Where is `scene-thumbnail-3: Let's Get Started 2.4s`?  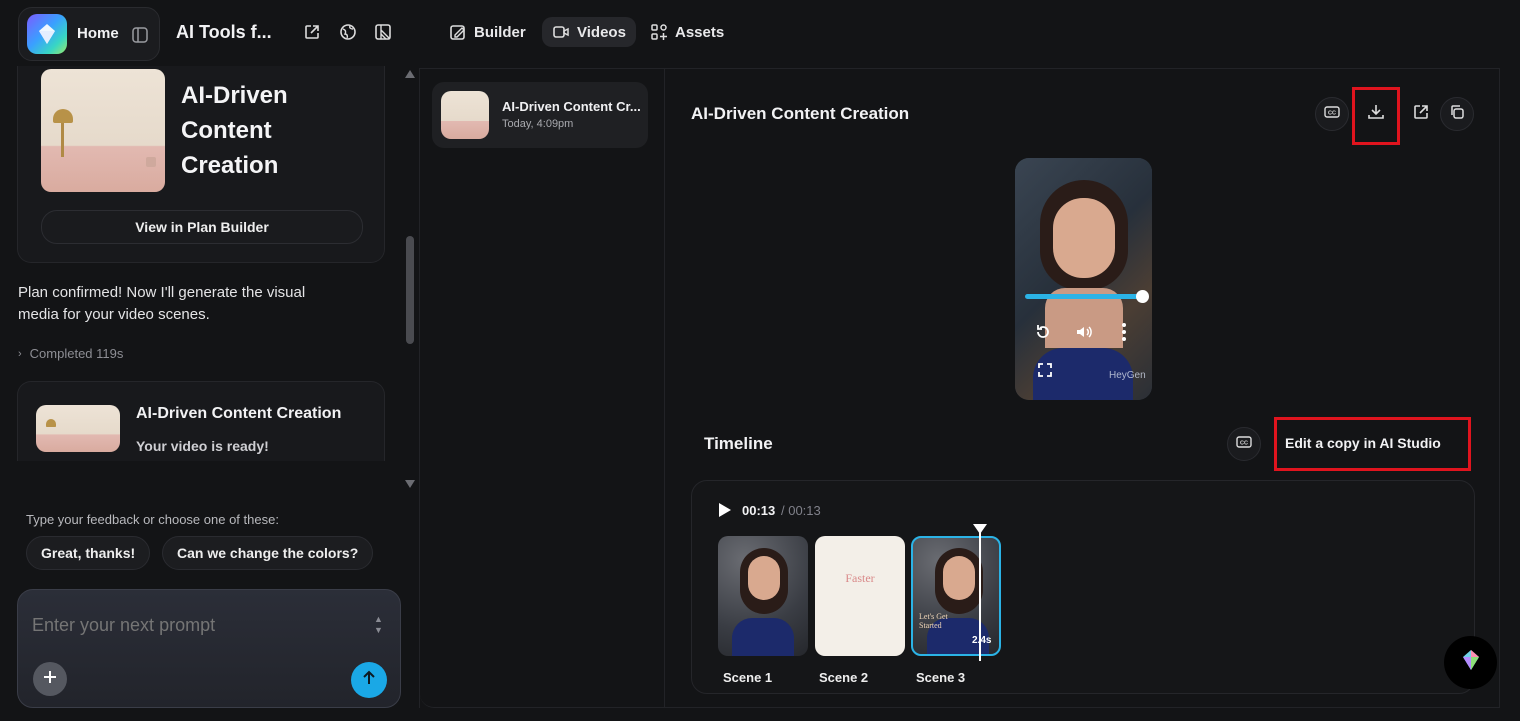 scene-thumbnail-3: Let's Get Started 2.4s is located at coordinates (956, 596).